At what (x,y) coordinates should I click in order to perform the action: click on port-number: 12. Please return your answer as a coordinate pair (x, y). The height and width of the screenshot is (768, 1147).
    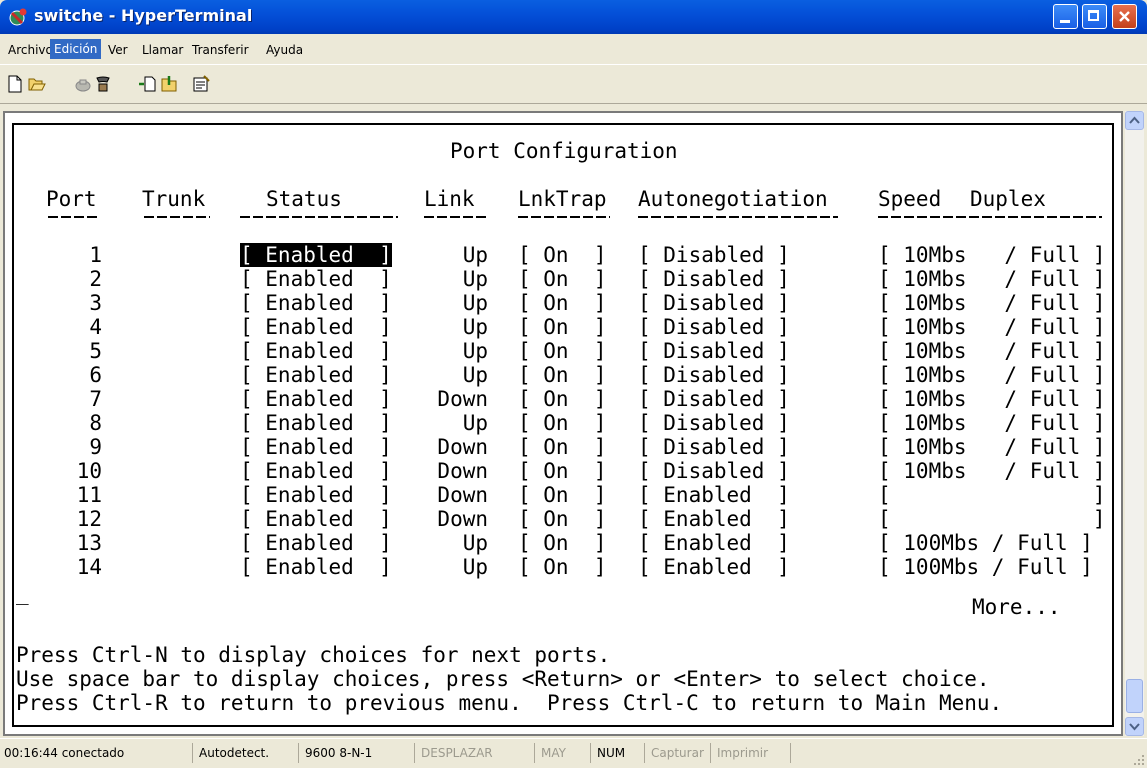
    Looking at the image, I should click on (89, 519).